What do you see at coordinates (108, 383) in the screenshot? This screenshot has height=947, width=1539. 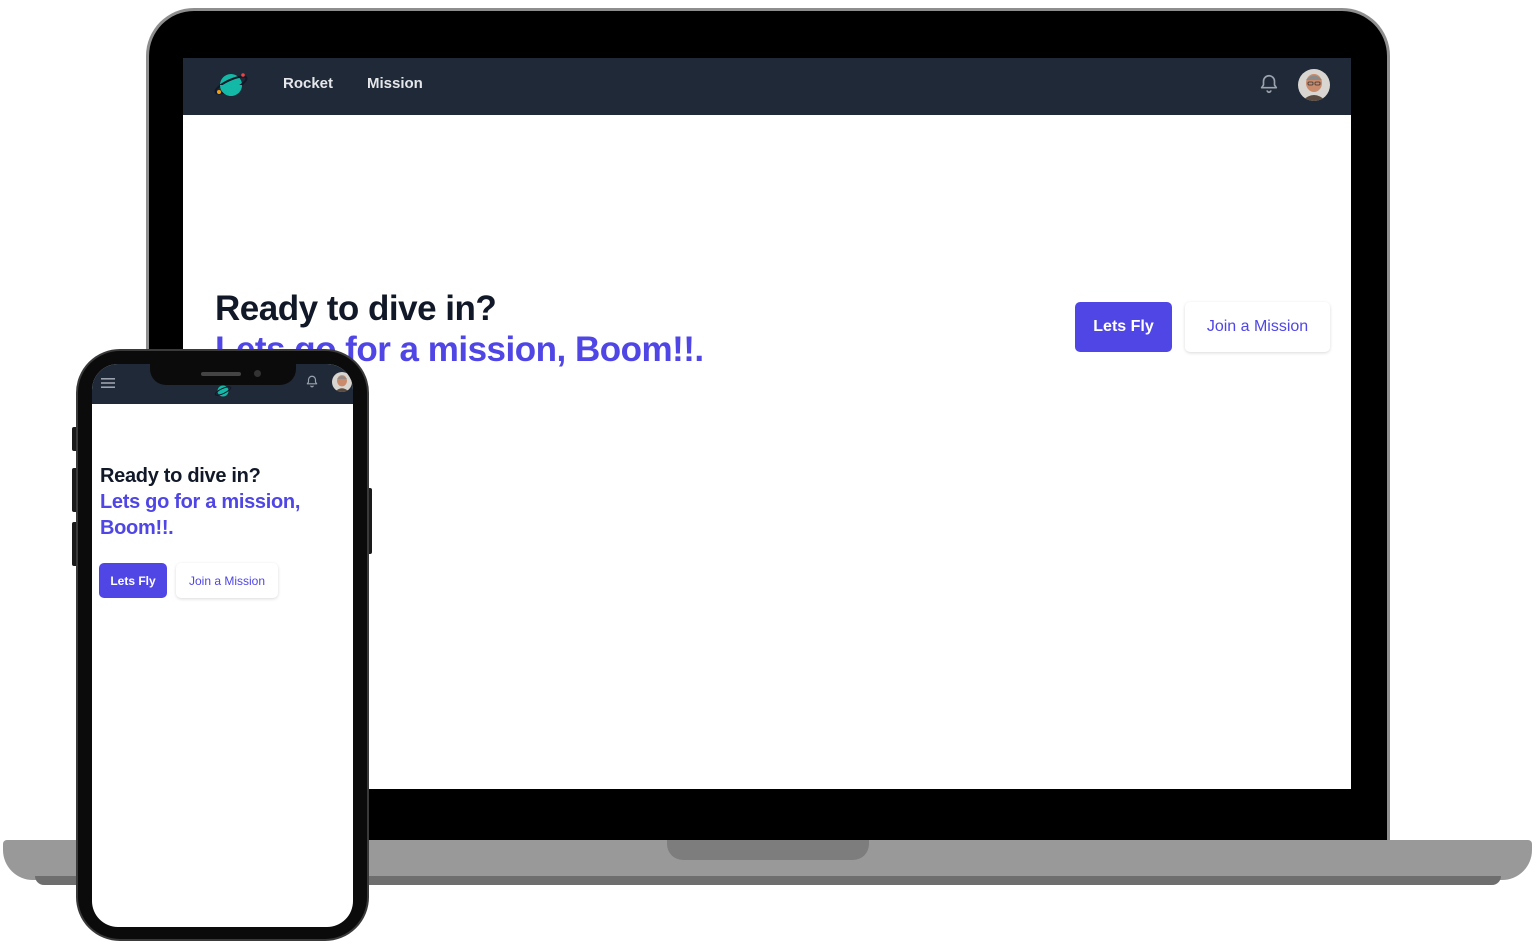 I see `hamburger-menu-icon` at bounding box center [108, 383].